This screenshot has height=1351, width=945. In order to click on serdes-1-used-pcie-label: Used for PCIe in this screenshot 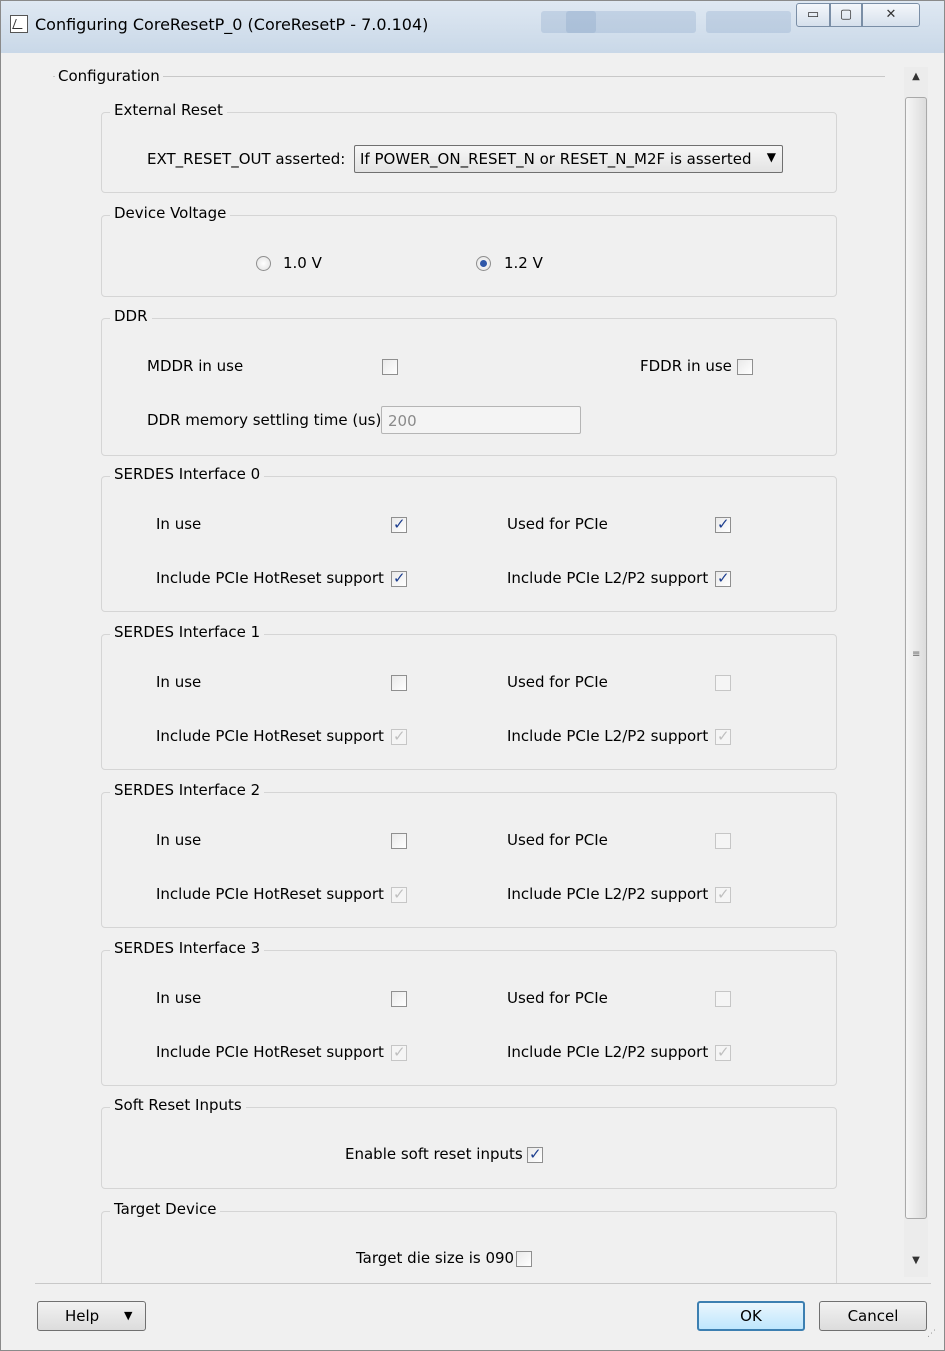, I will do `click(557, 682)`.